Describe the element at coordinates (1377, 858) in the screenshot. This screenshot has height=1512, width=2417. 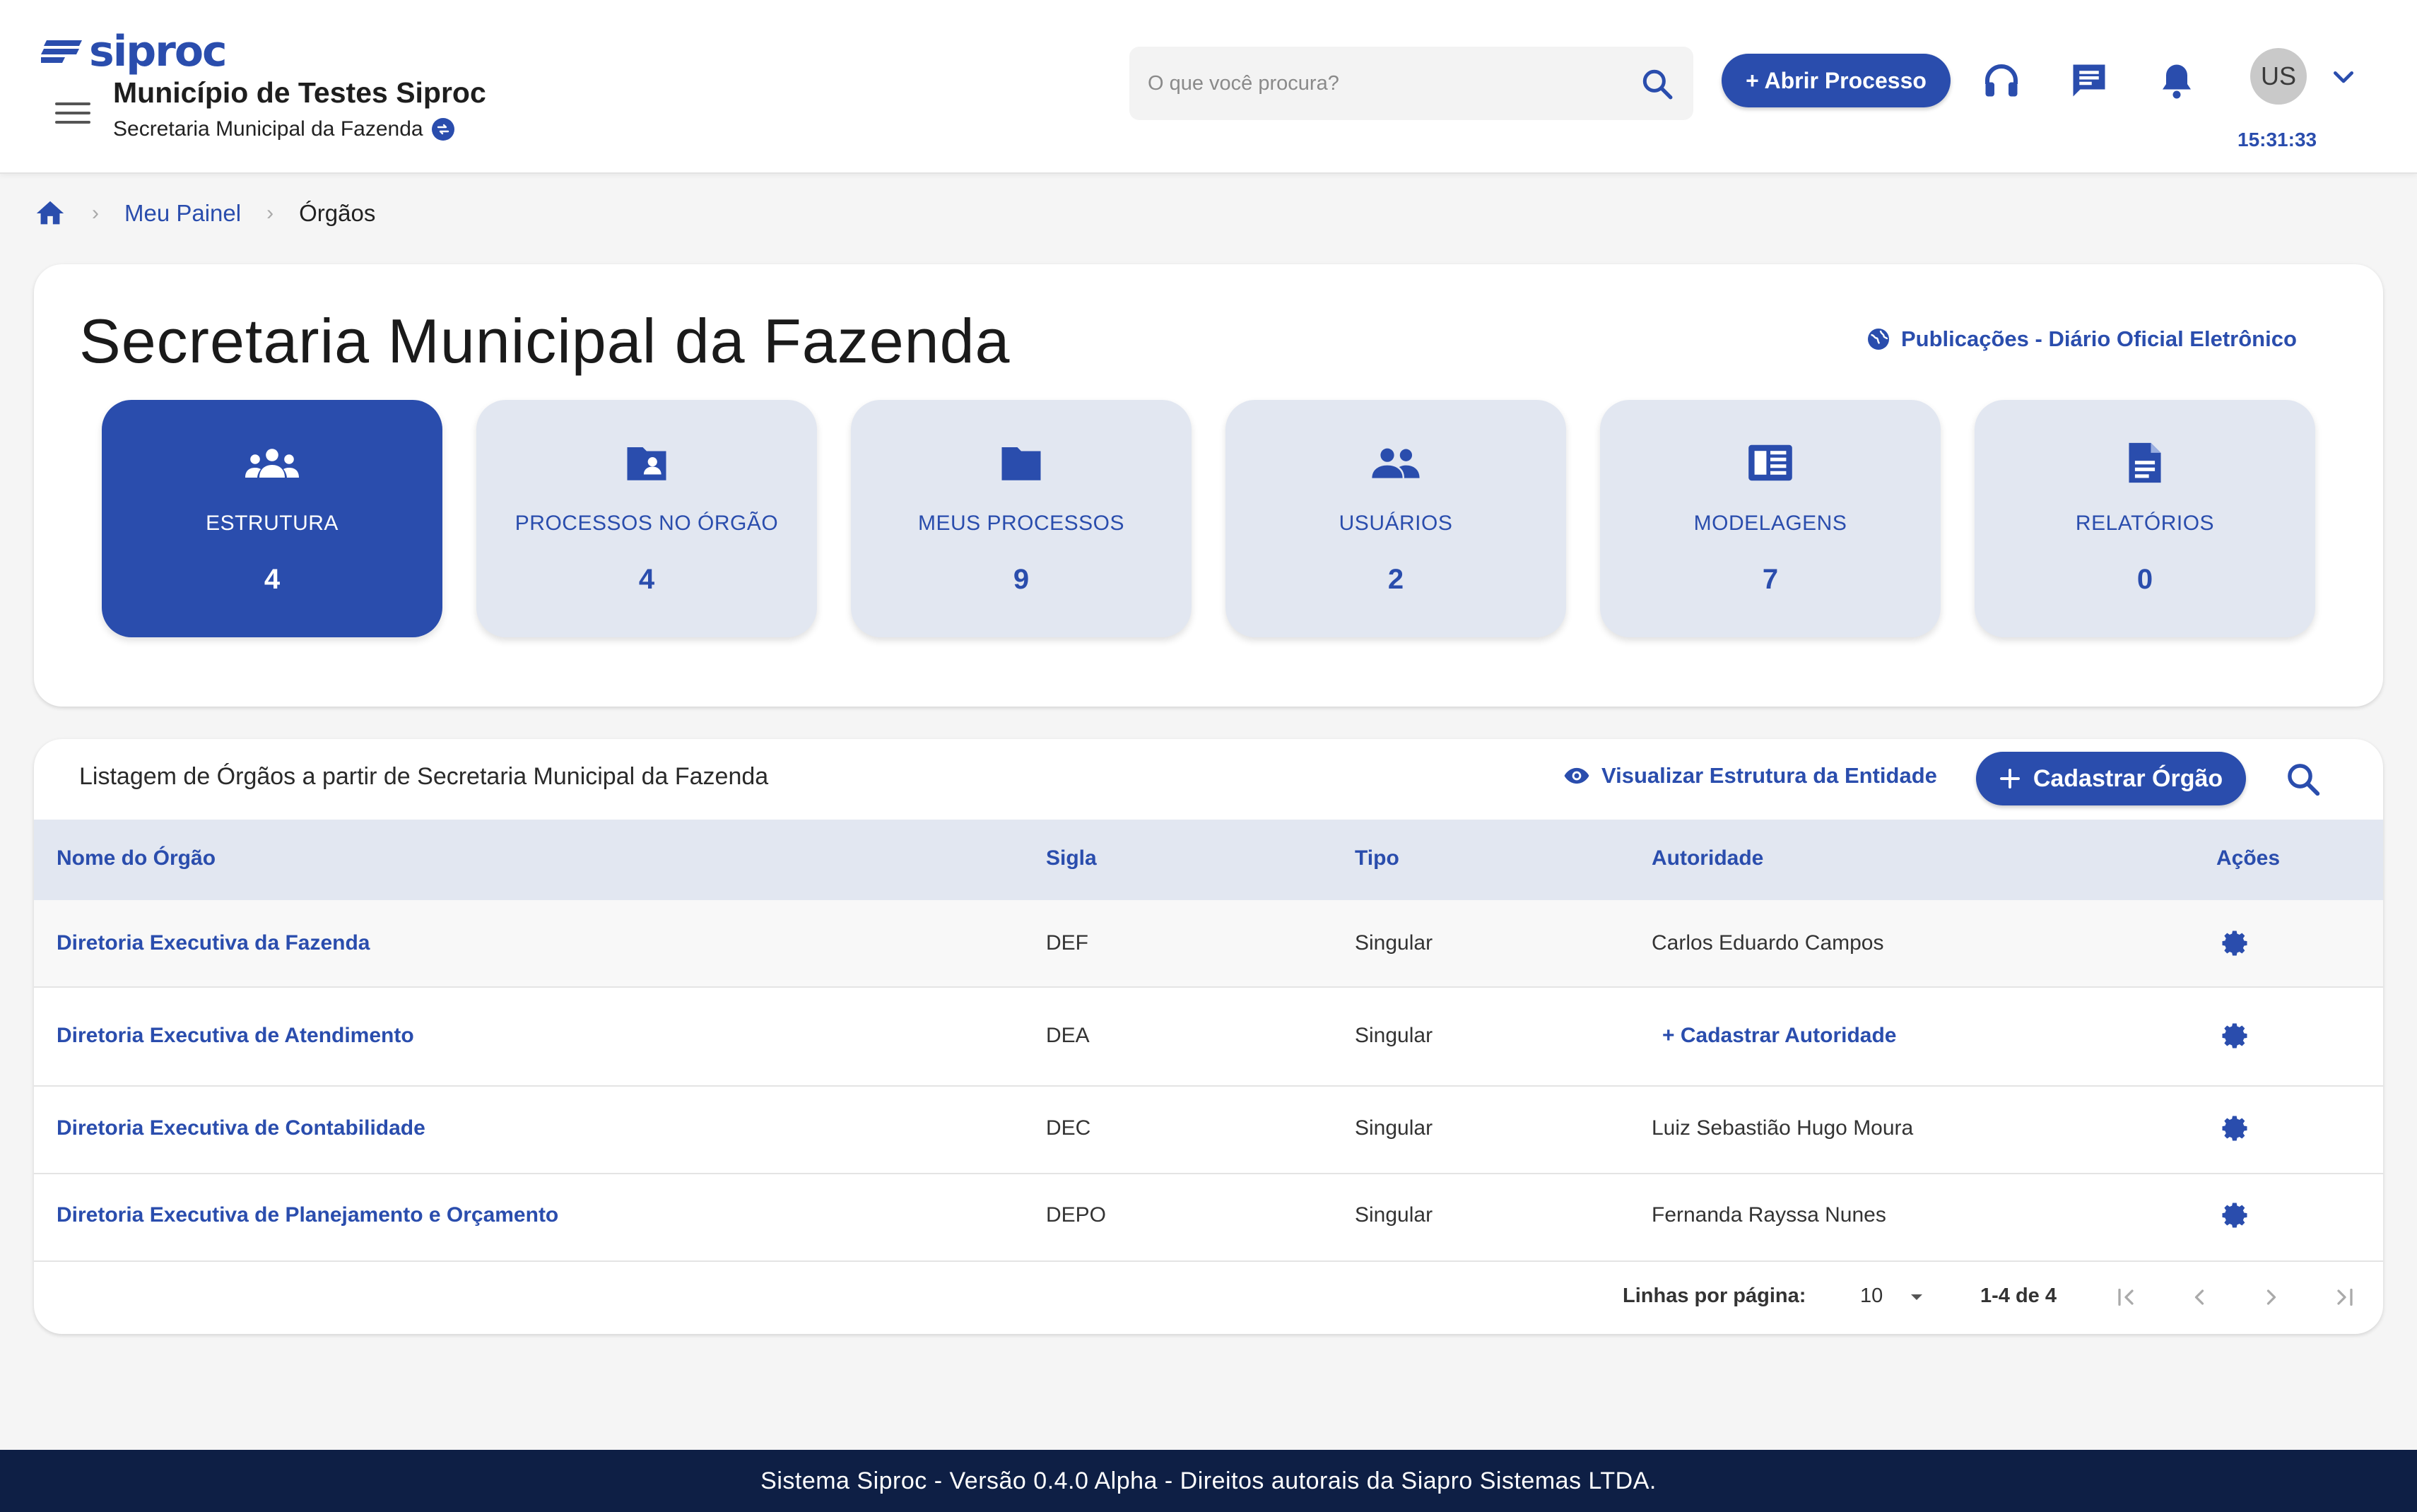
I see `column-header-tipo: Tipo` at that location.